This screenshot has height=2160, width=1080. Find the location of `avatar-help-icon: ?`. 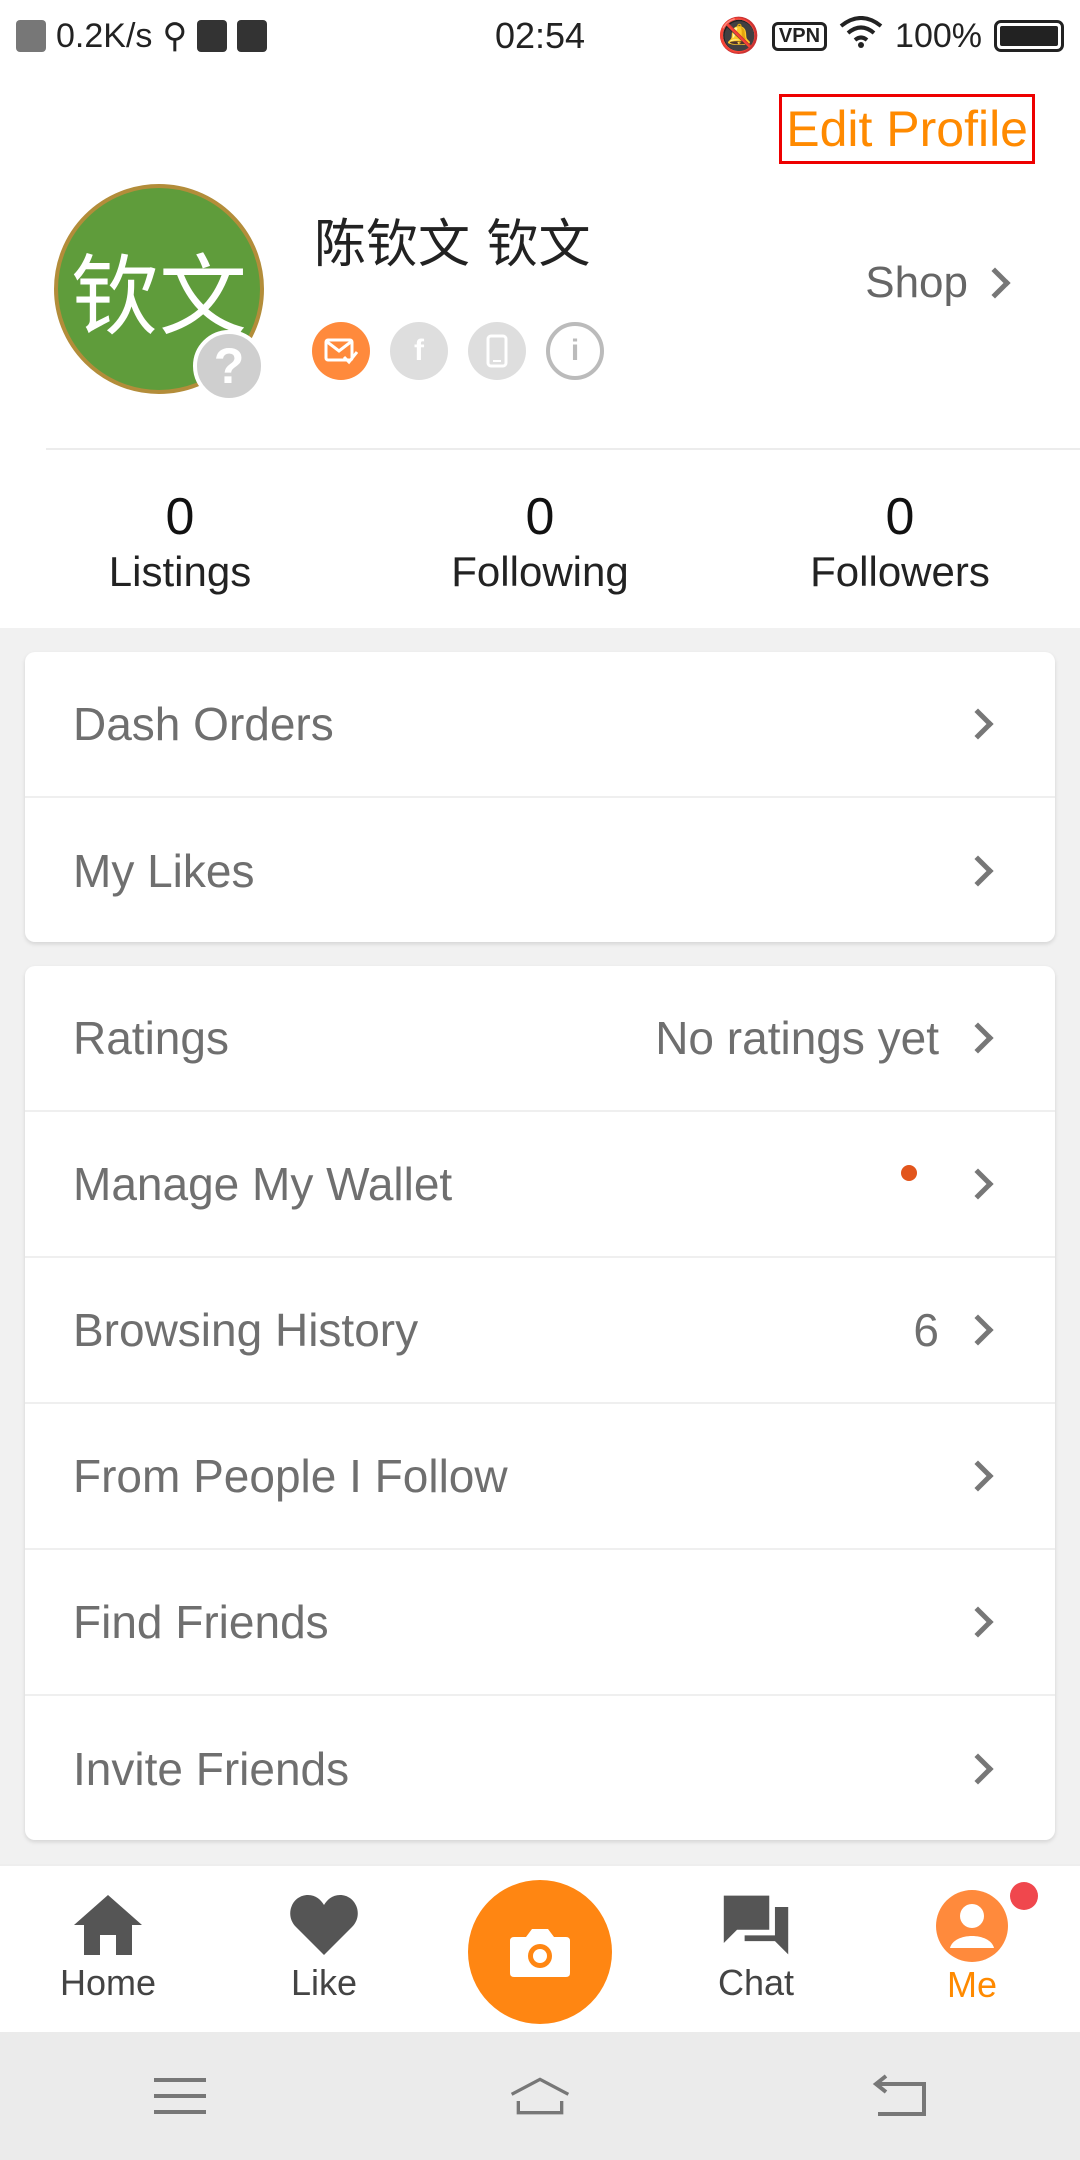

avatar-help-icon: ? is located at coordinates (229, 366).